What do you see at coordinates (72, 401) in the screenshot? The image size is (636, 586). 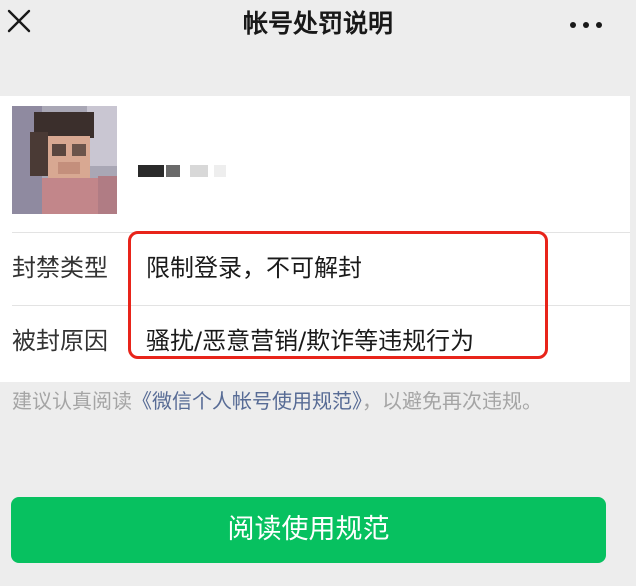 I see `notice-prefix: 建议认真阅读` at bounding box center [72, 401].